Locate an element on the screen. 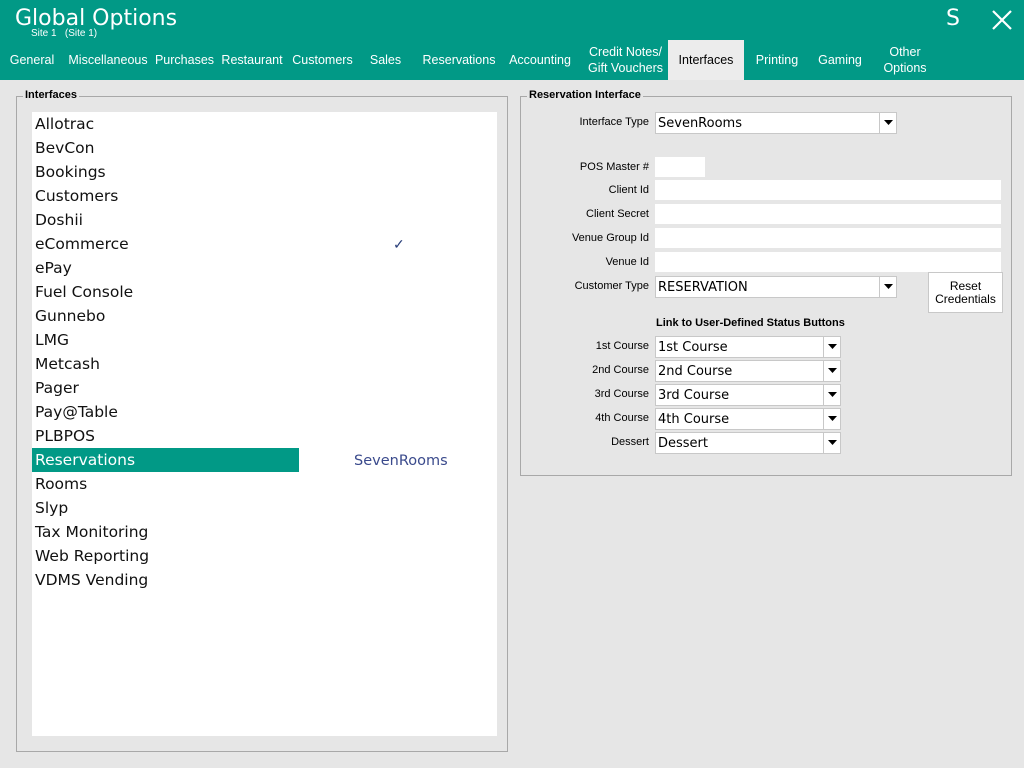 Image resolution: width=1024 pixels, height=768 pixels. status-select-2nd-course: 2nd Course is located at coordinates (748, 371).